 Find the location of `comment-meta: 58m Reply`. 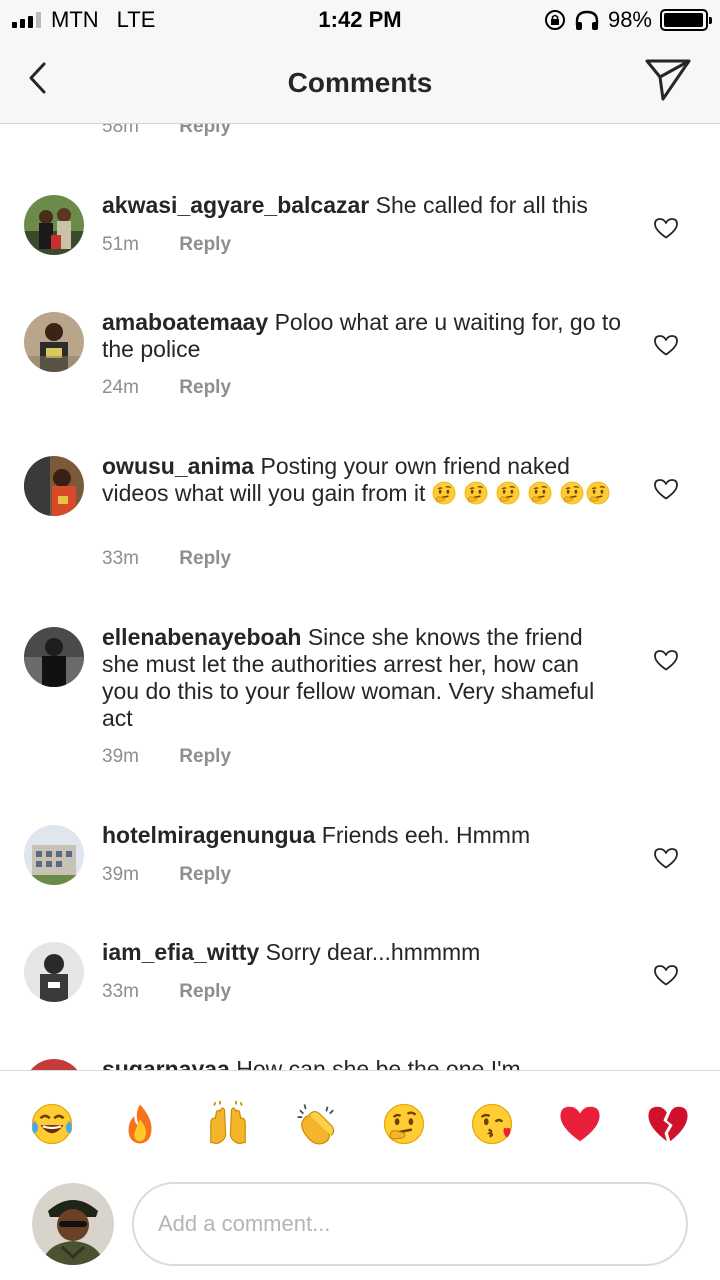

comment-meta: 58m Reply is located at coordinates (166, 131).